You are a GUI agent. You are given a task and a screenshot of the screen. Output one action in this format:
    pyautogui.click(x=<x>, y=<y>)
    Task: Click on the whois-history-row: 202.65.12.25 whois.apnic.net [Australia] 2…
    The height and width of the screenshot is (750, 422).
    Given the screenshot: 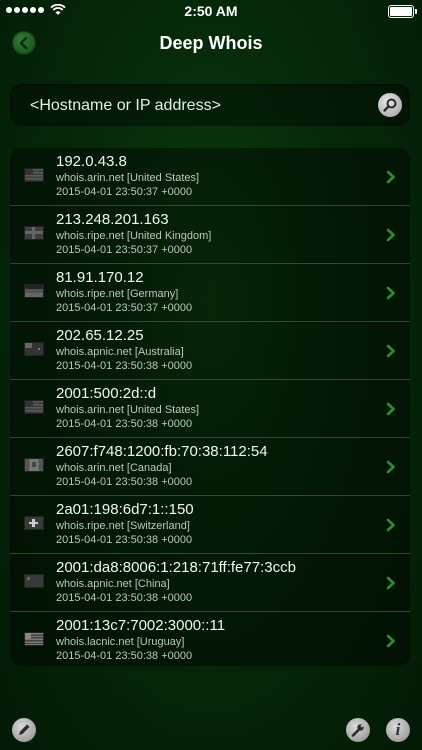 What is the action you would take?
    pyautogui.click(x=210, y=351)
    